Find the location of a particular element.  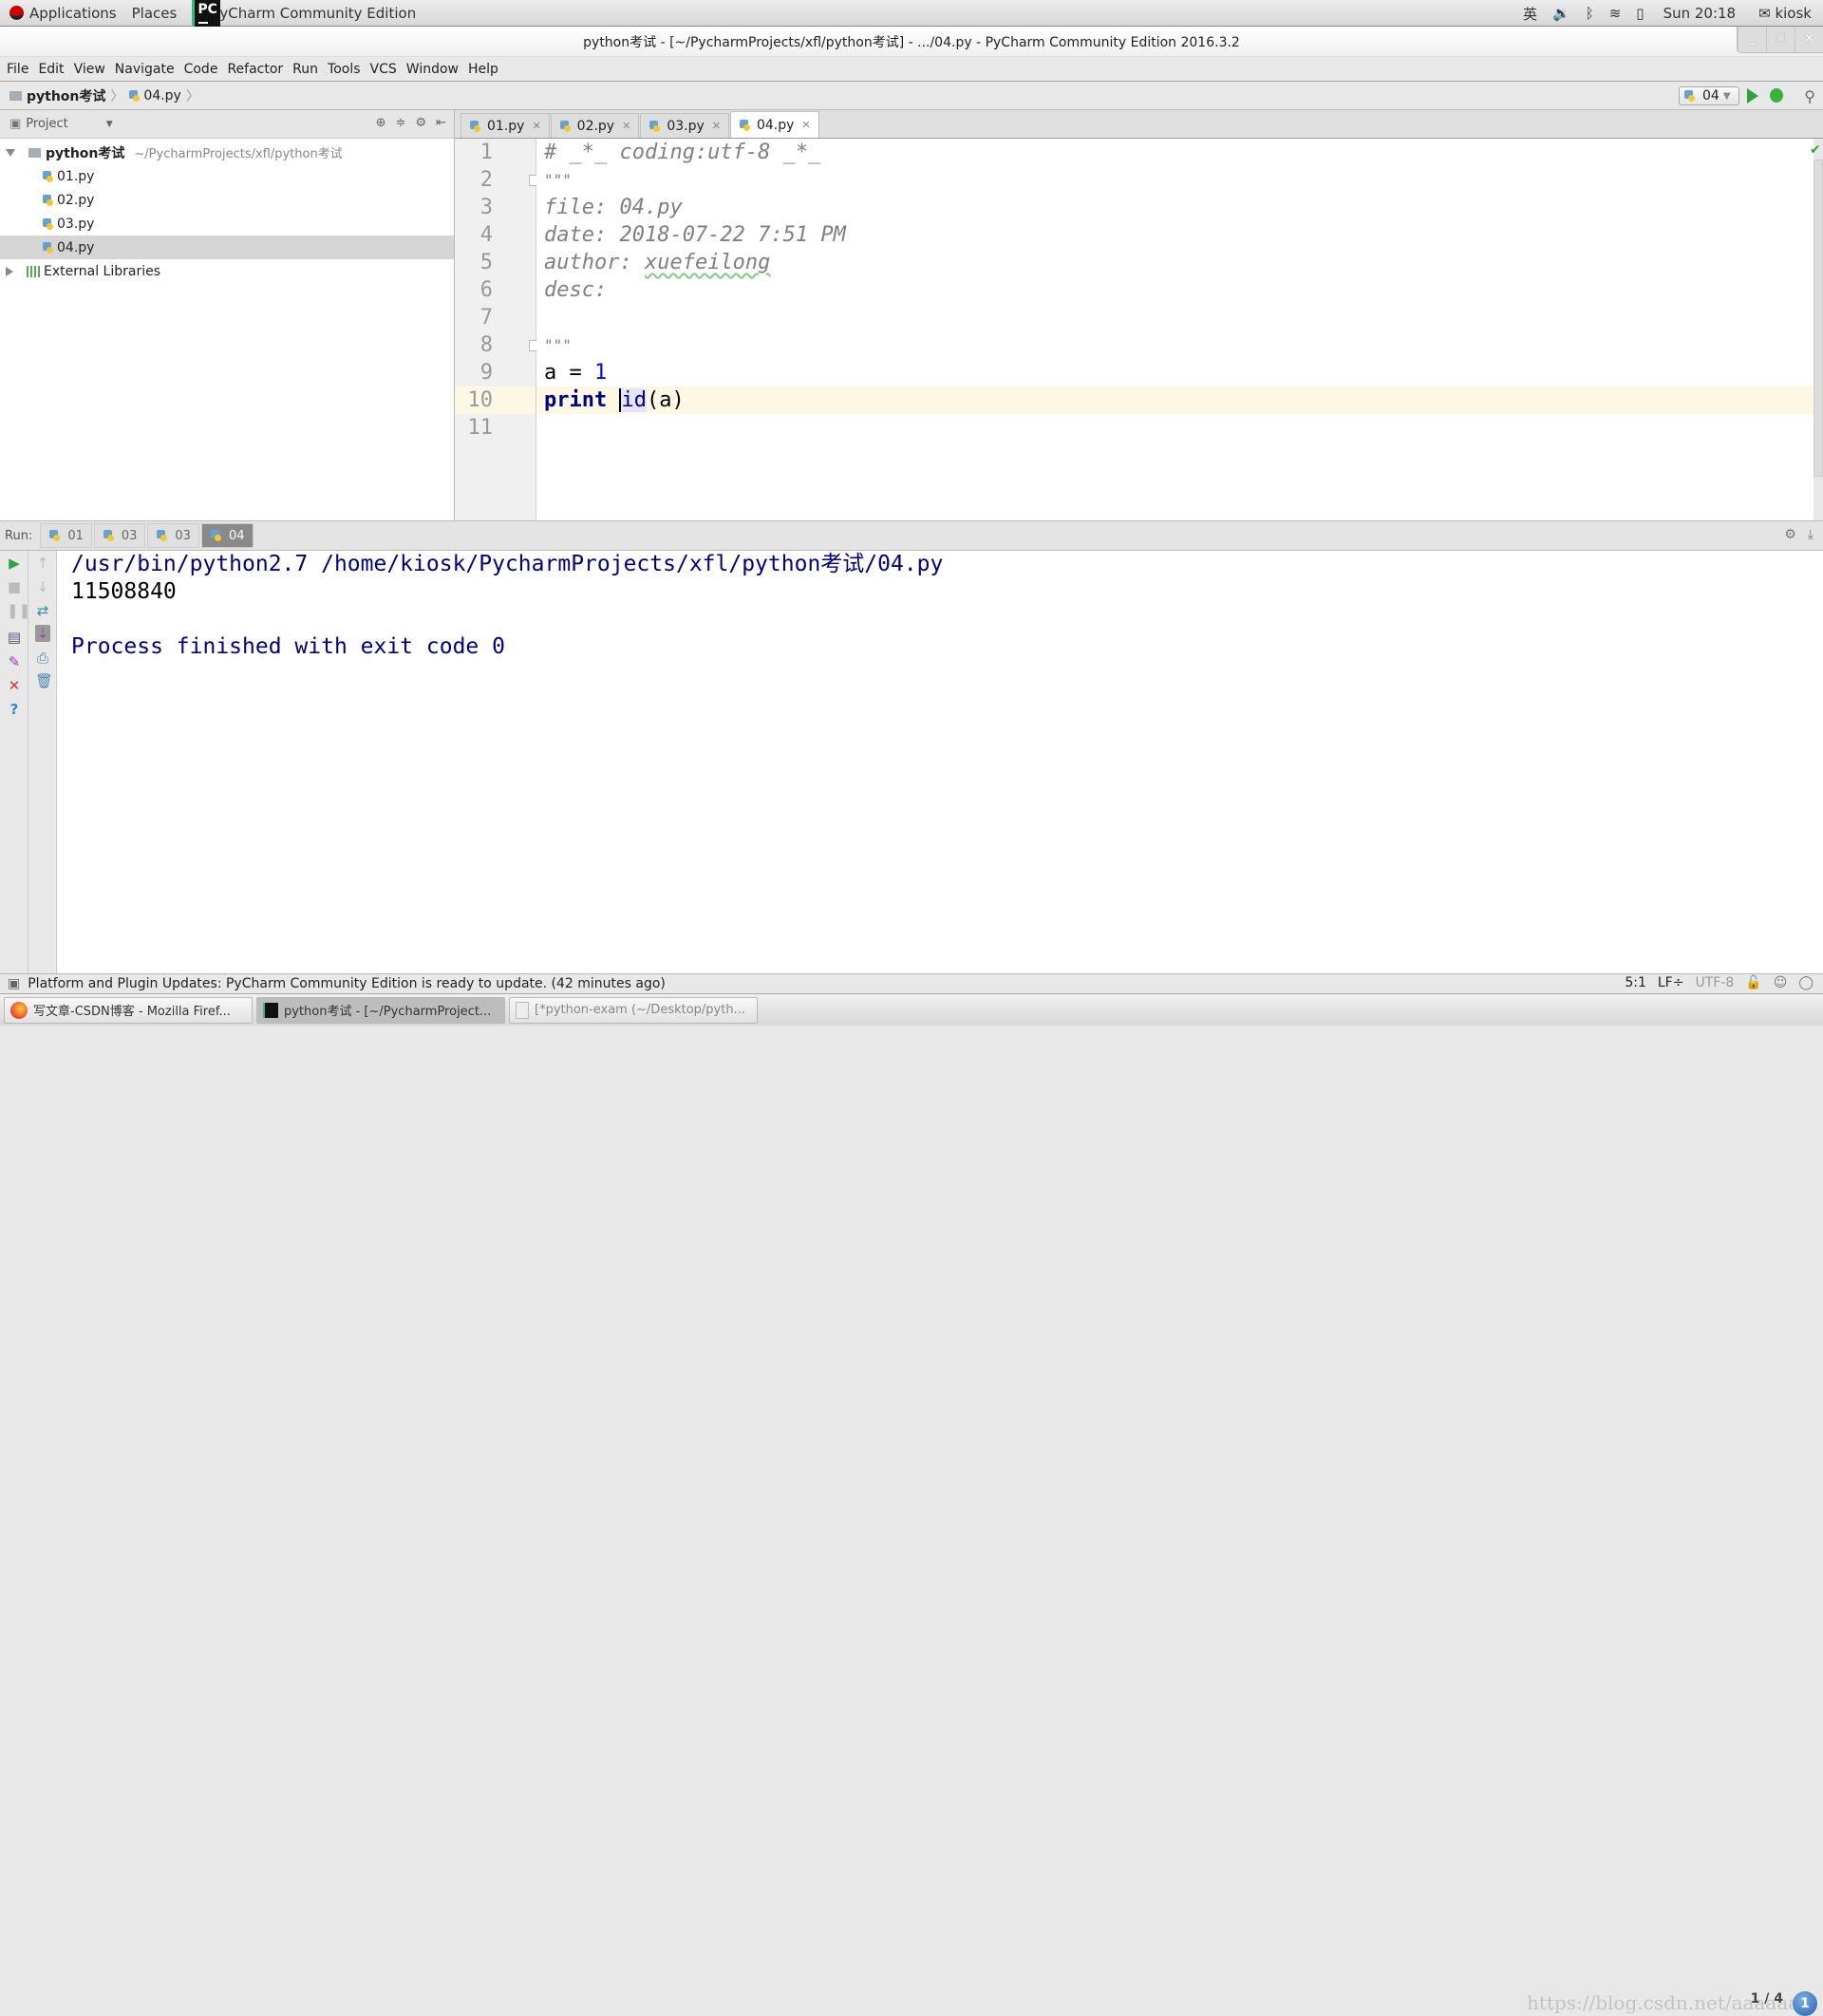

breadcrumb-file: 04.py is located at coordinates (162, 96).